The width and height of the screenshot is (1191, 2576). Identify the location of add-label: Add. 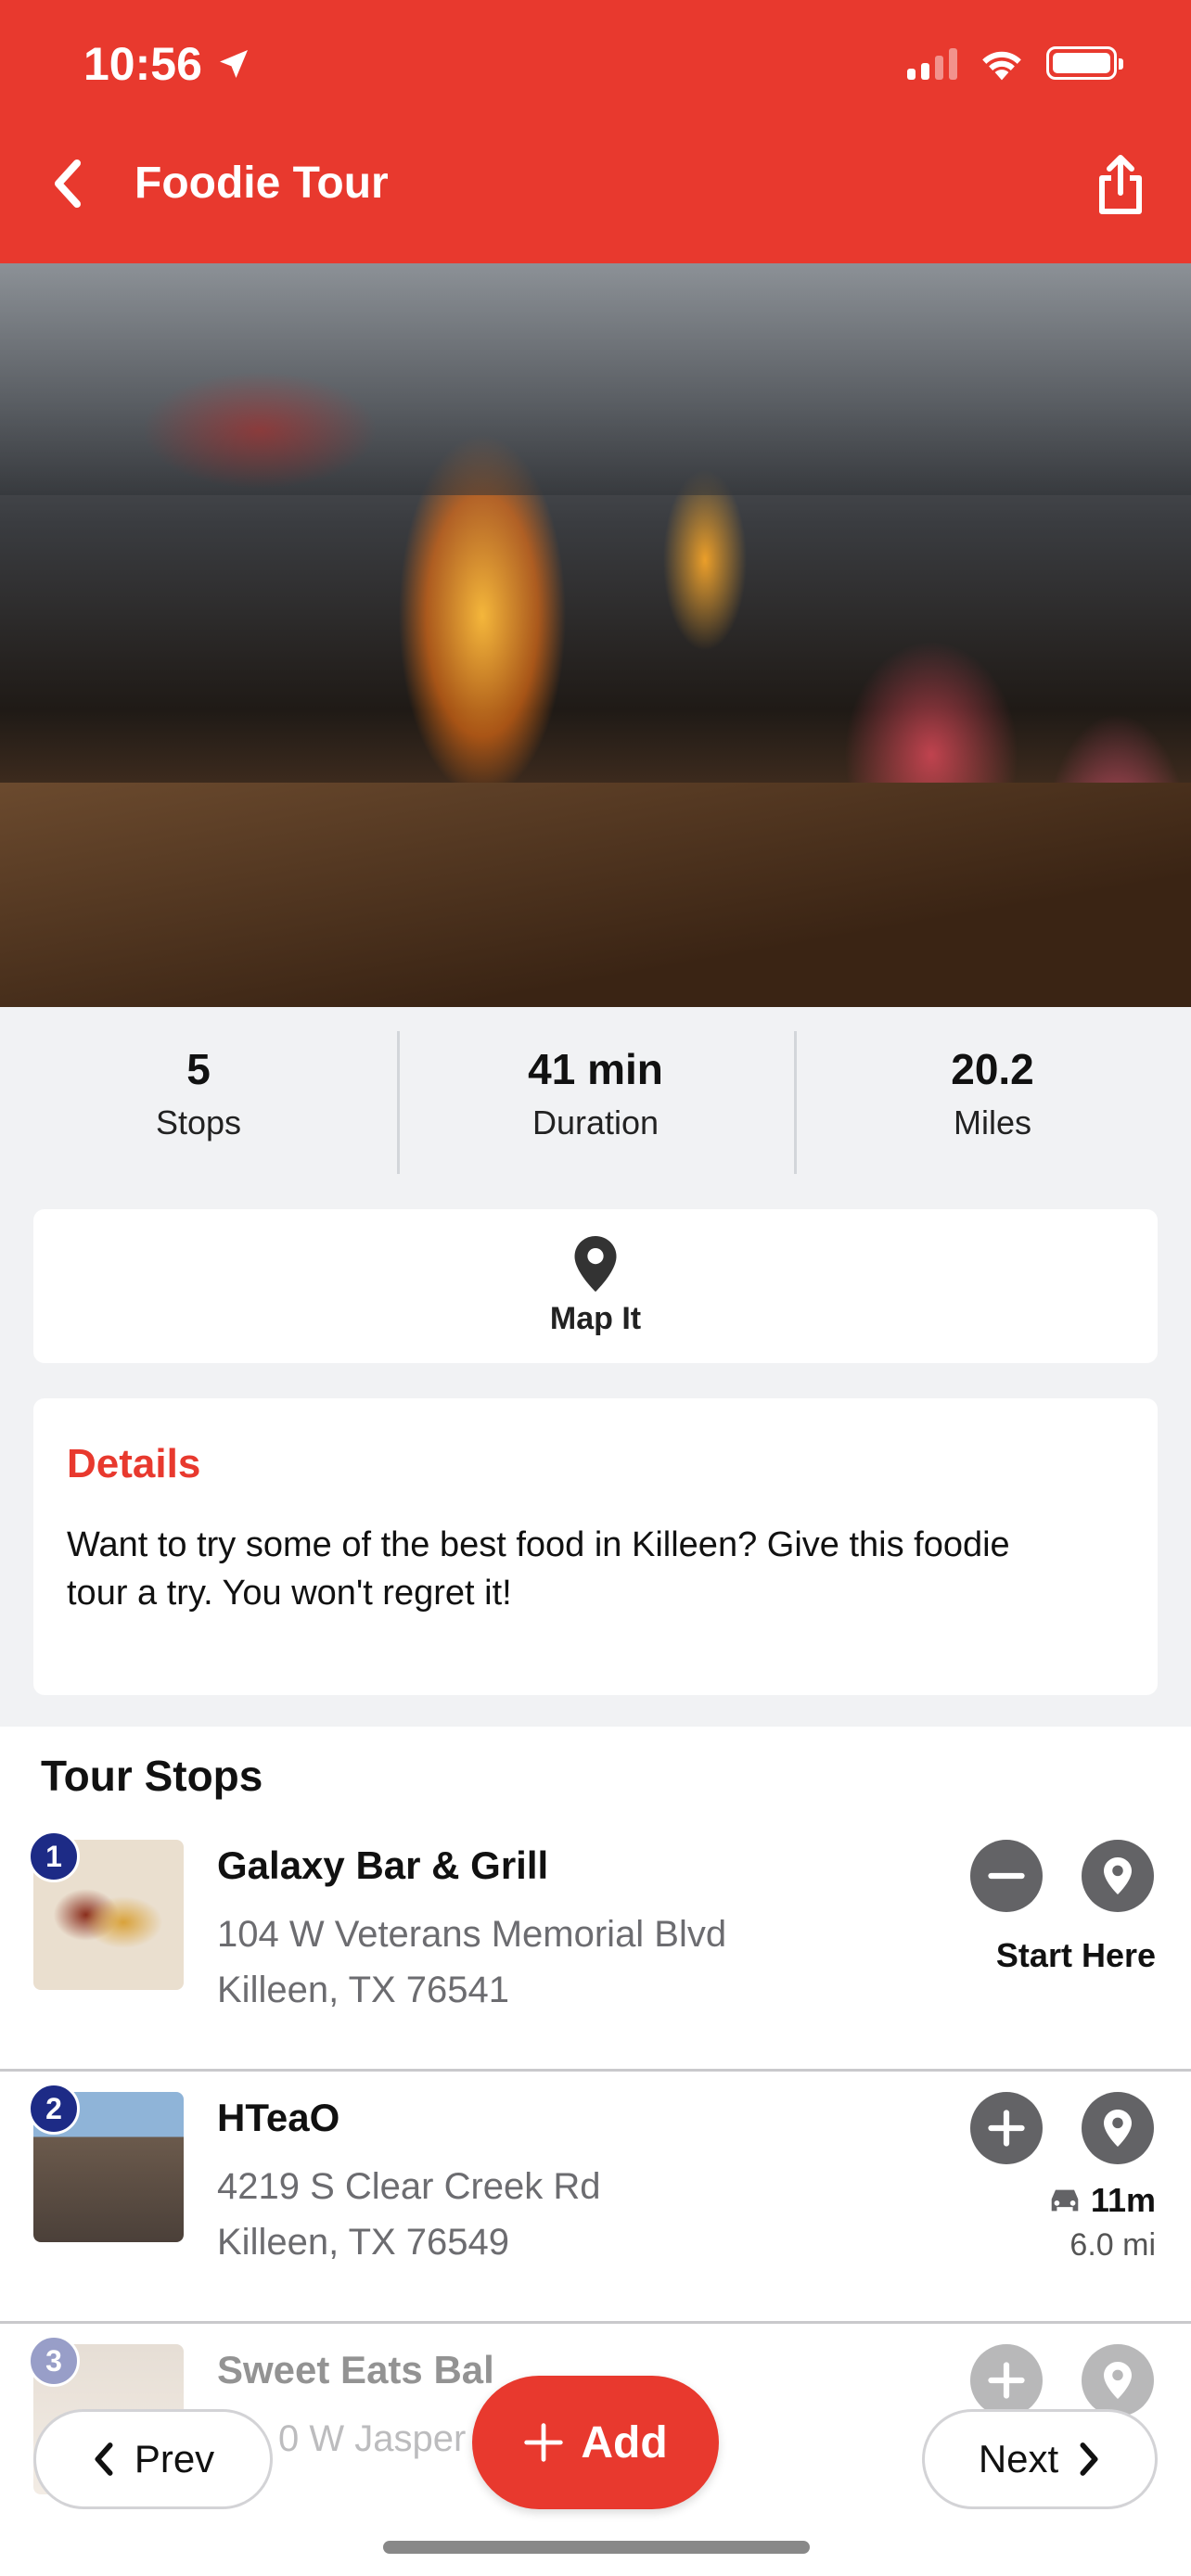
(624, 2442).